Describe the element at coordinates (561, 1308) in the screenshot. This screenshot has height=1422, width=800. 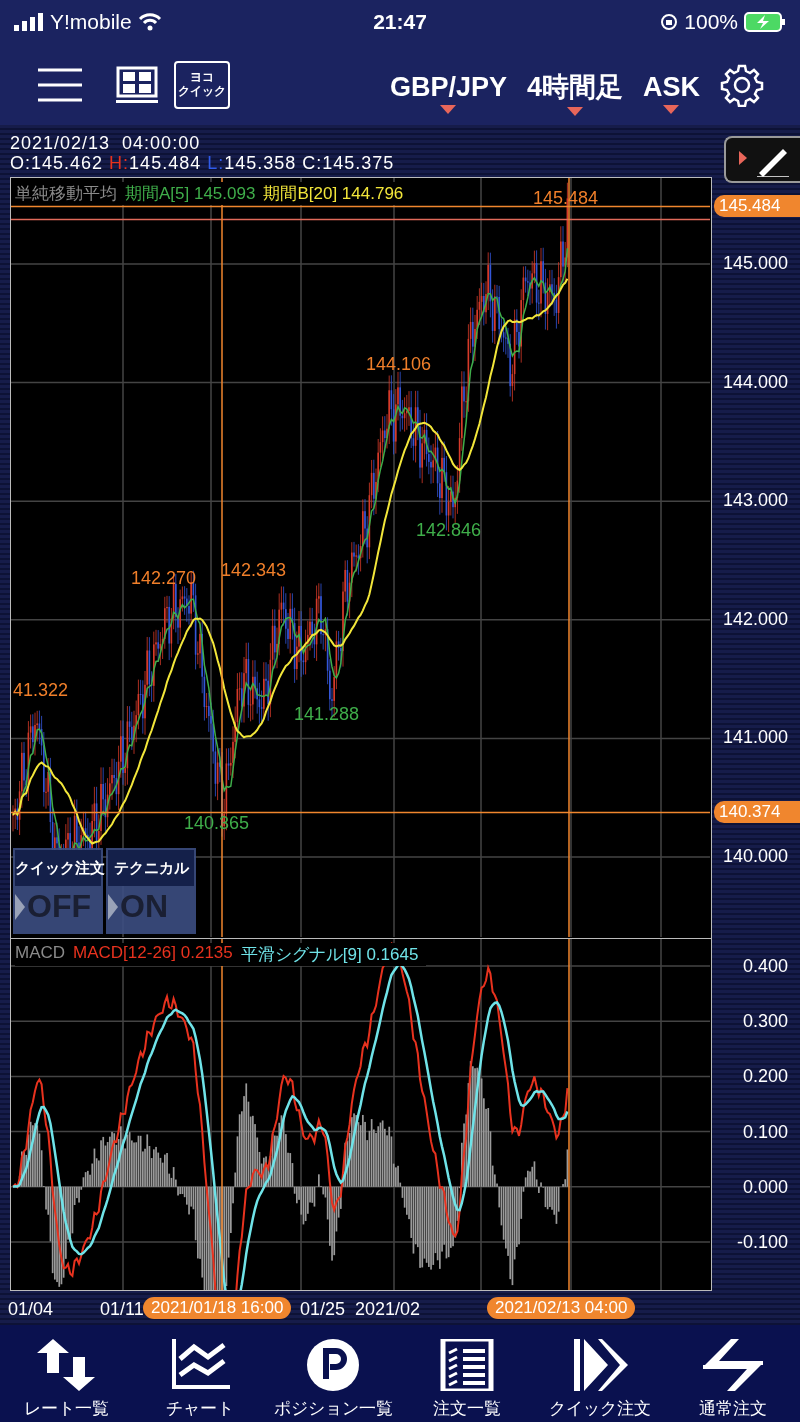
I see `cursor-date-badge: 2021/02/13 04:00` at that location.